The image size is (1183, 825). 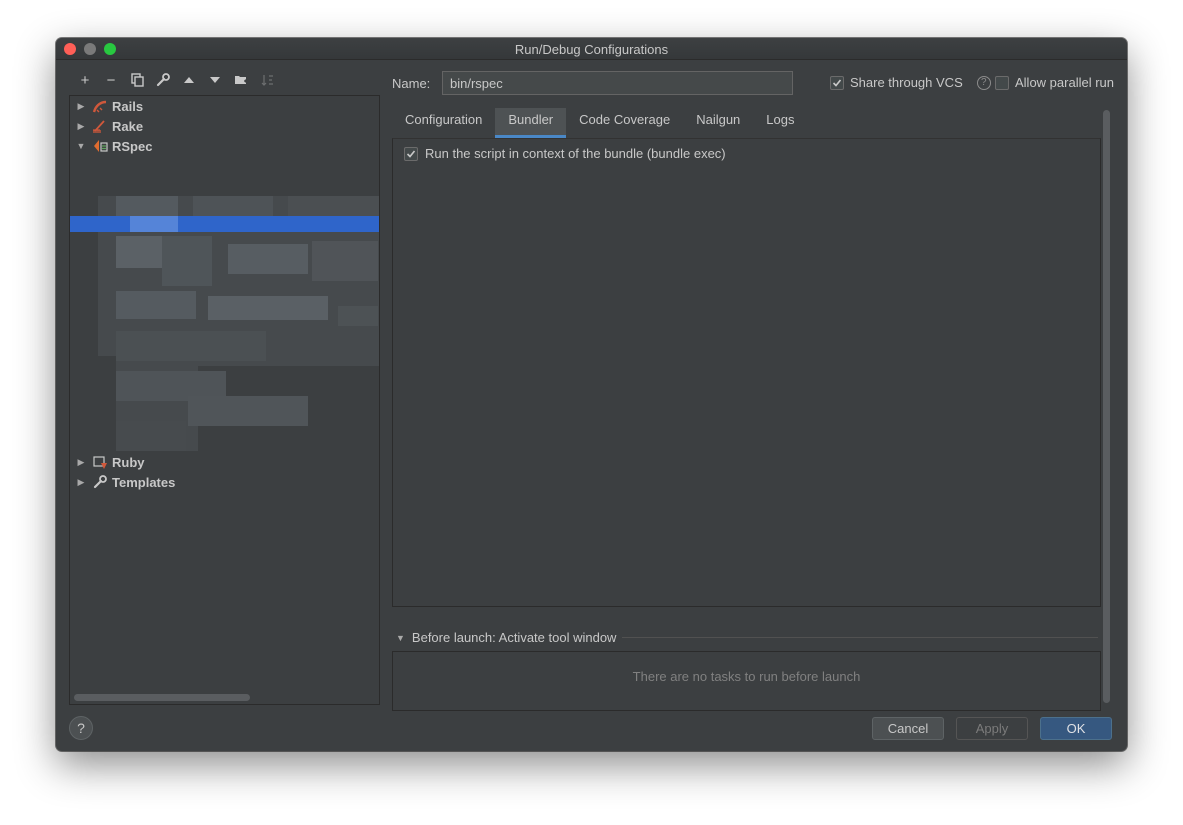 What do you see at coordinates (1064, 82) in the screenshot?
I see `allow-parallel-label: Allow parallel run` at bounding box center [1064, 82].